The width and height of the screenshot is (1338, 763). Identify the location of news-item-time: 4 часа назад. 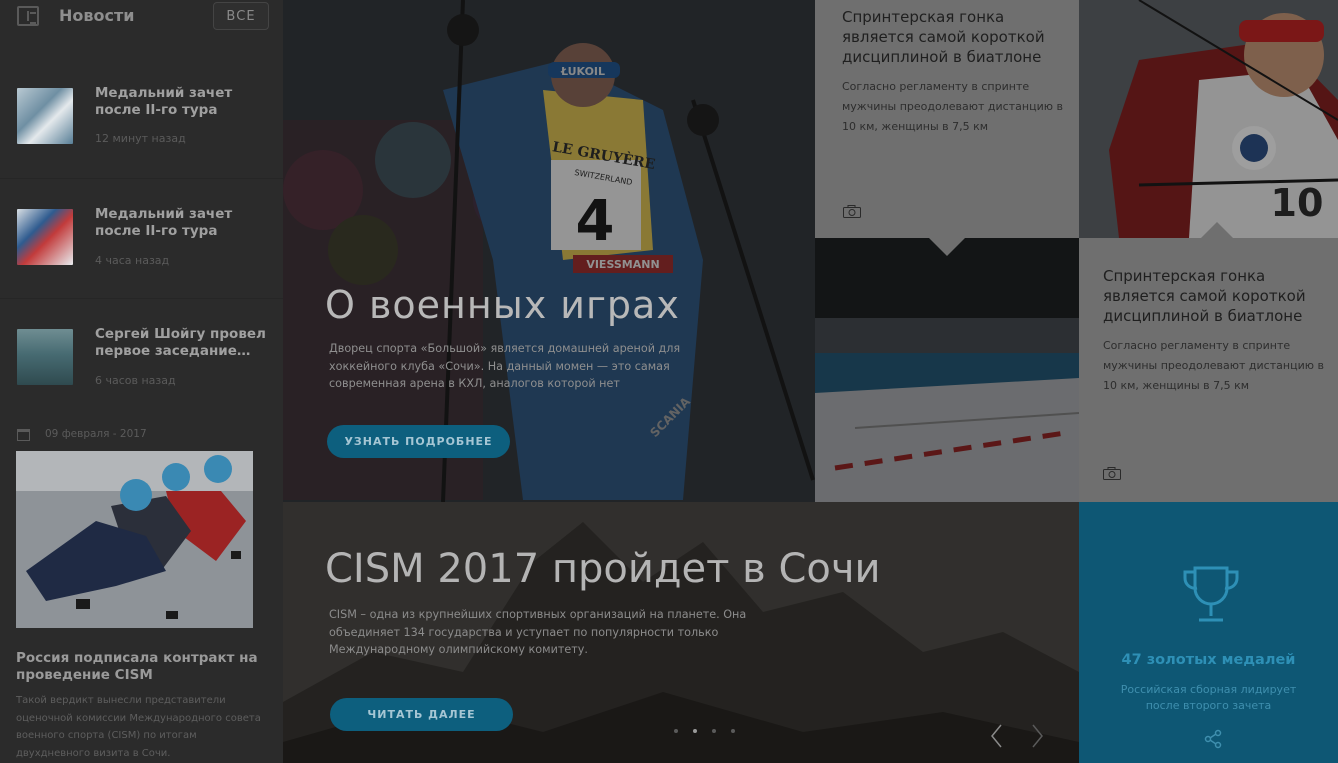
(132, 260).